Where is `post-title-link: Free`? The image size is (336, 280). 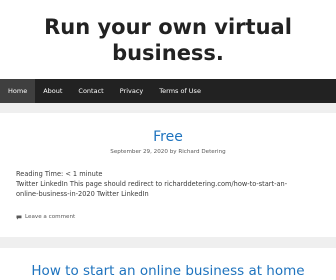
post-title-link: Free is located at coordinates (168, 137).